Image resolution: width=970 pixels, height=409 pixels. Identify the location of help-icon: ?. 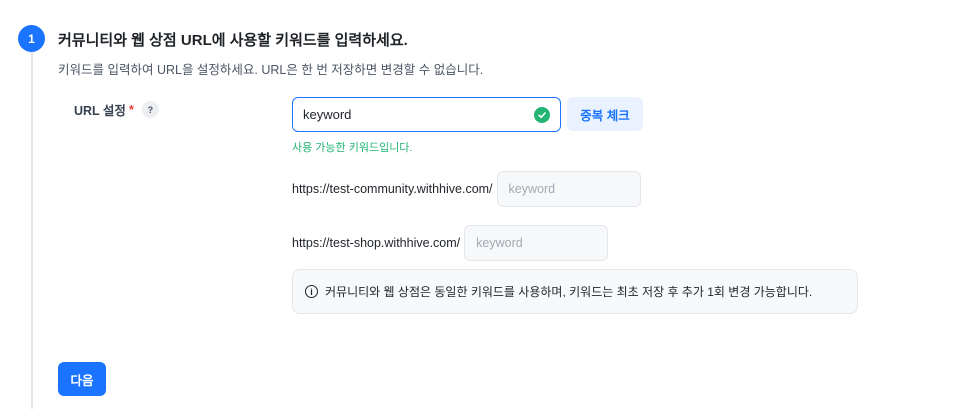
(150, 109).